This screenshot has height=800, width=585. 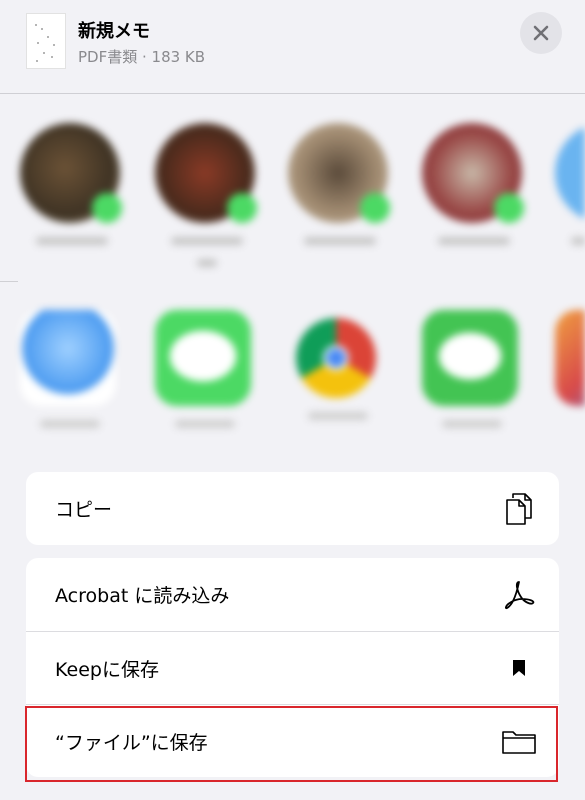 What do you see at coordinates (131, 742) in the screenshot?
I see `save-to-files-label: “ファイル”に保存` at bounding box center [131, 742].